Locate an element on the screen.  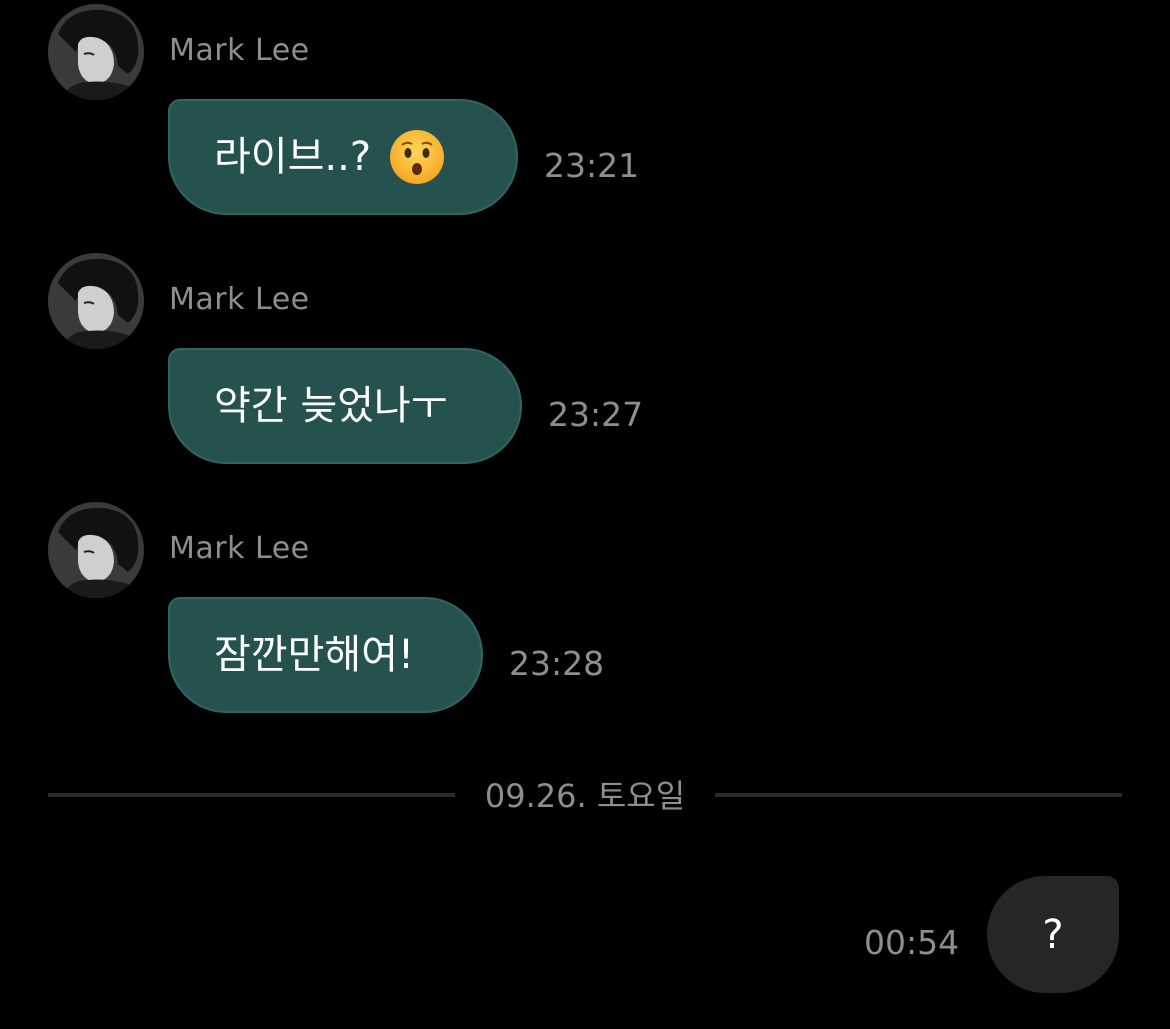
message-text: ? is located at coordinates (1053, 934).